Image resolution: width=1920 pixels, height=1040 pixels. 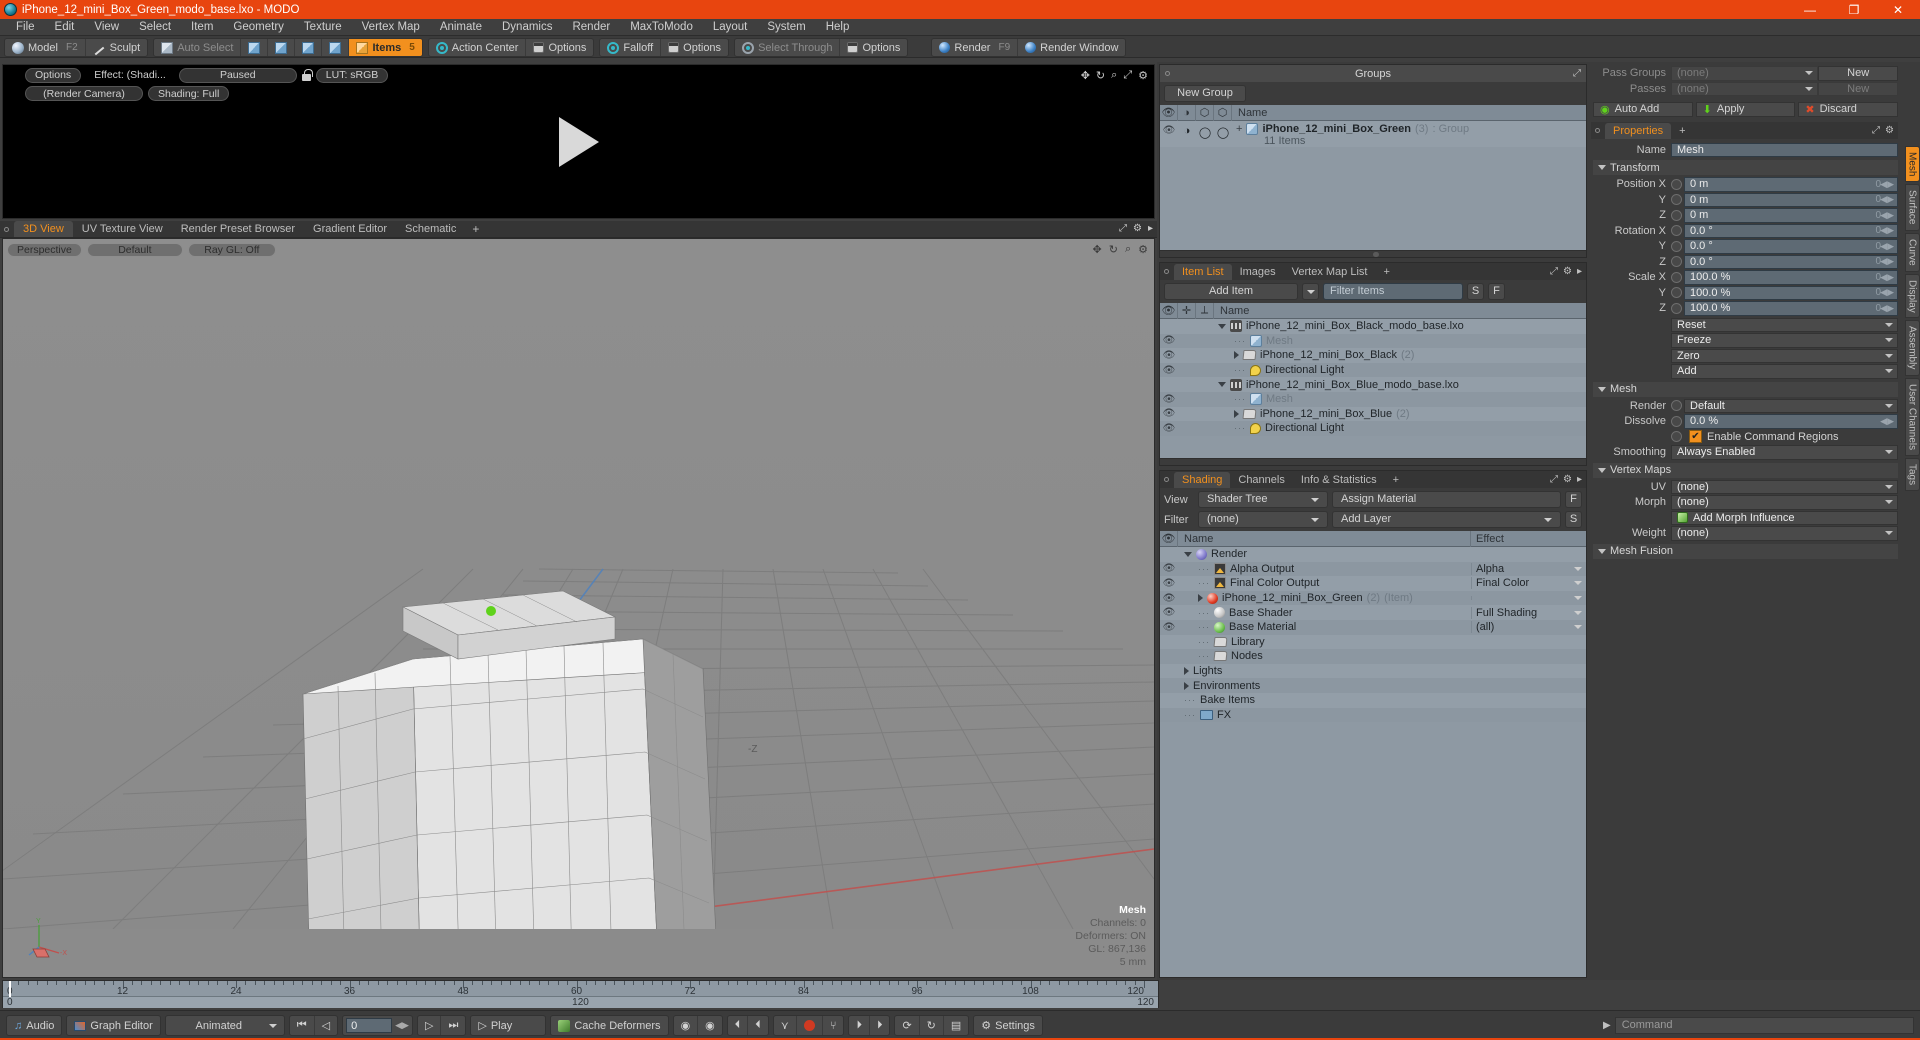 I want to click on command-input: Command, so click(x=1764, y=1025).